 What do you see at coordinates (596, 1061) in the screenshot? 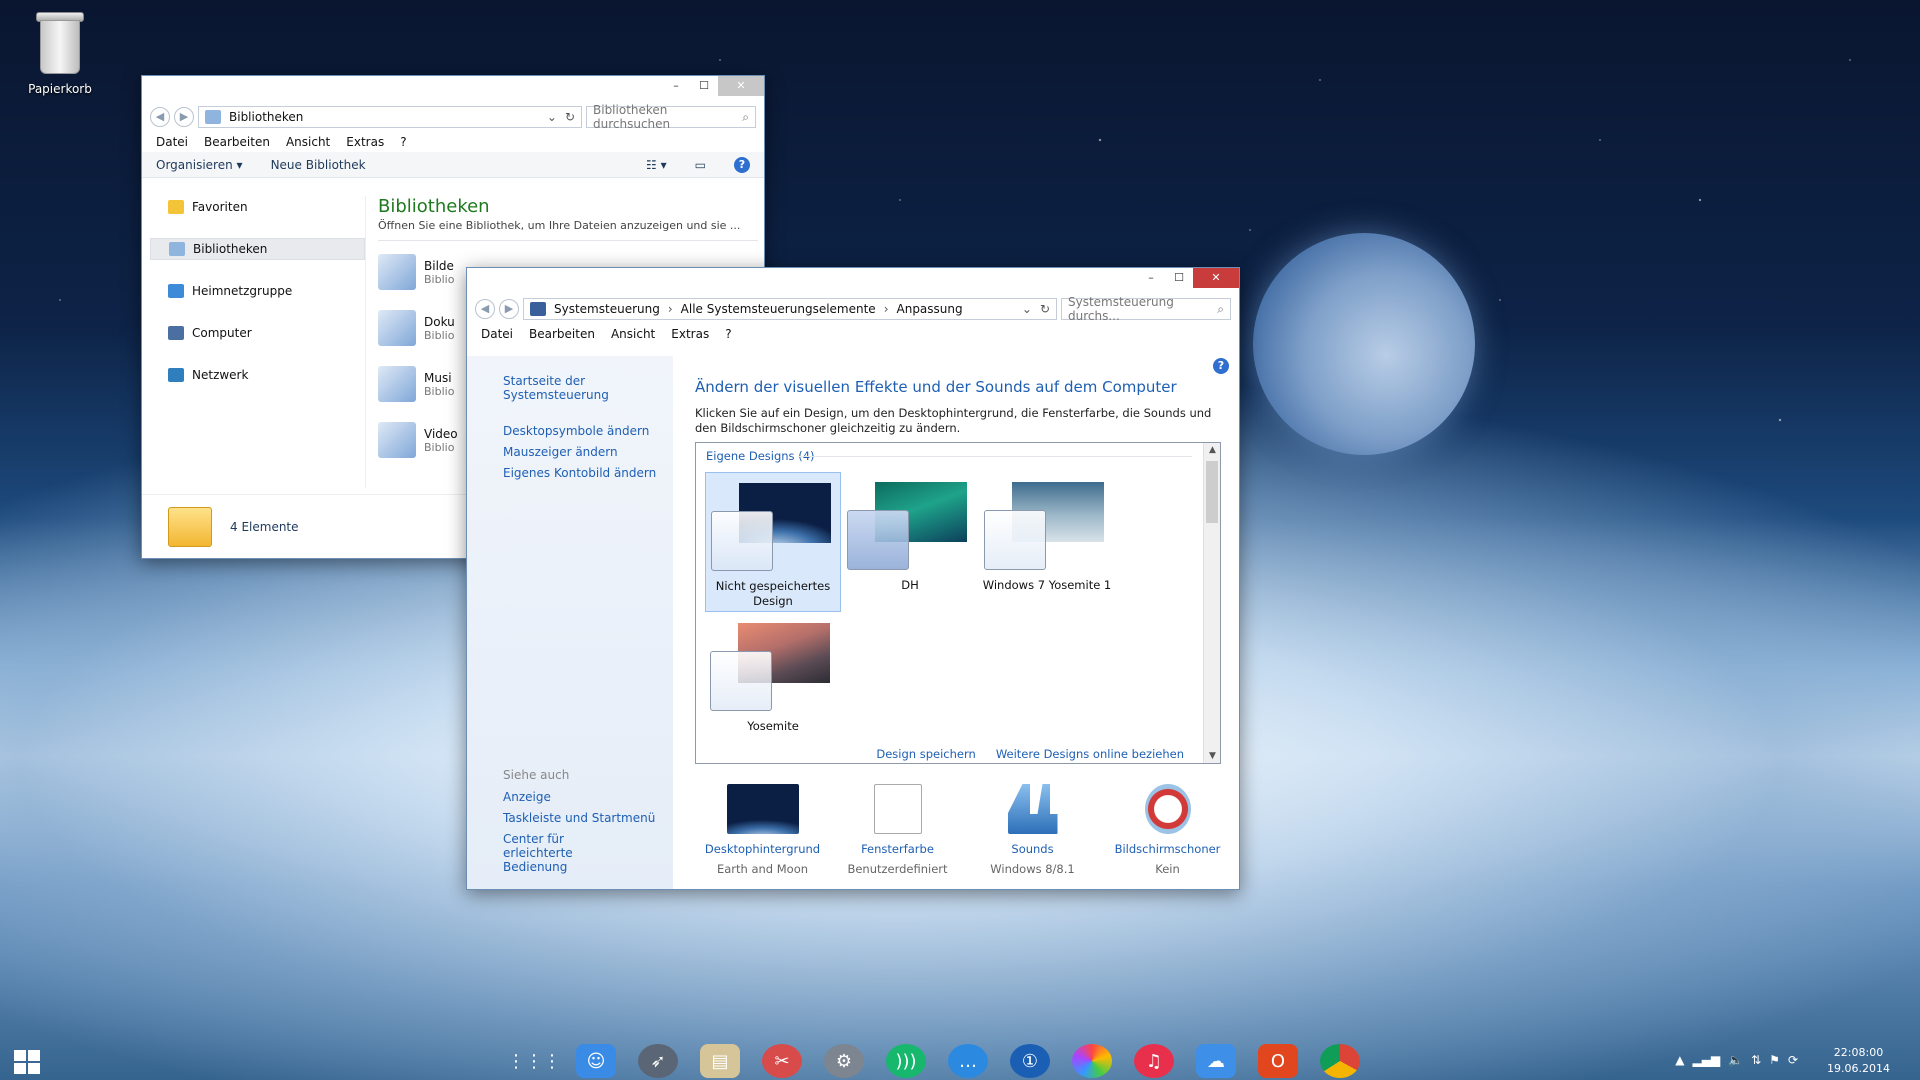
I see `finder-icon: ☺` at bounding box center [596, 1061].